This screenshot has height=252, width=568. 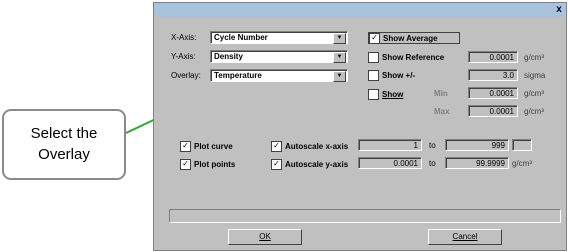 What do you see at coordinates (64, 154) in the screenshot?
I see `callout-line-2: Overlay` at bounding box center [64, 154].